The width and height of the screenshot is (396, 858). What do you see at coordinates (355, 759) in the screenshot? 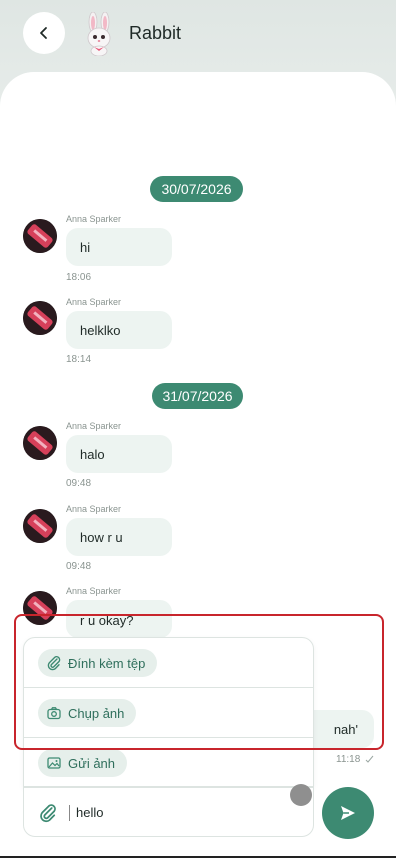
I see `outgoing-time: 11:18` at bounding box center [355, 759].